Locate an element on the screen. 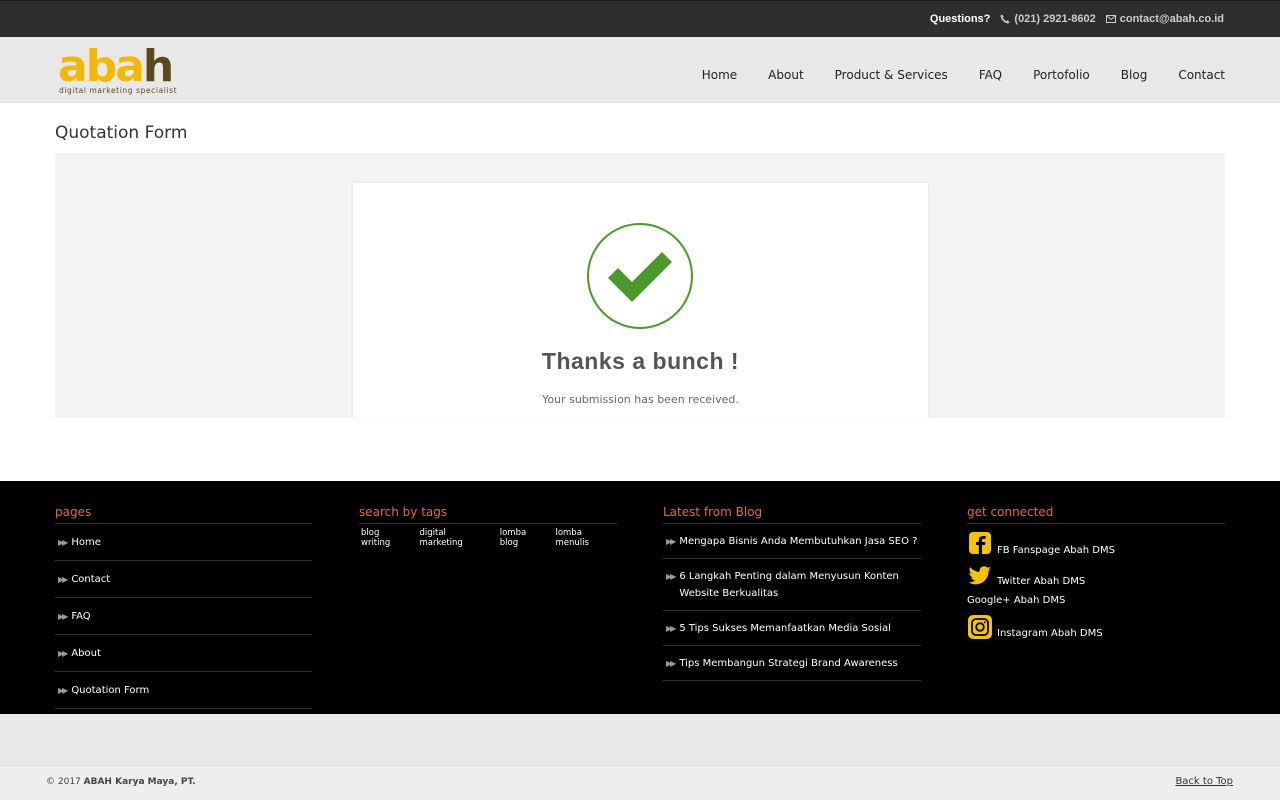 Image resolution: width=1280 pixels, height=800 pixels. tag-digital-marketing: digital marketing is located at coordinates (455, 538).